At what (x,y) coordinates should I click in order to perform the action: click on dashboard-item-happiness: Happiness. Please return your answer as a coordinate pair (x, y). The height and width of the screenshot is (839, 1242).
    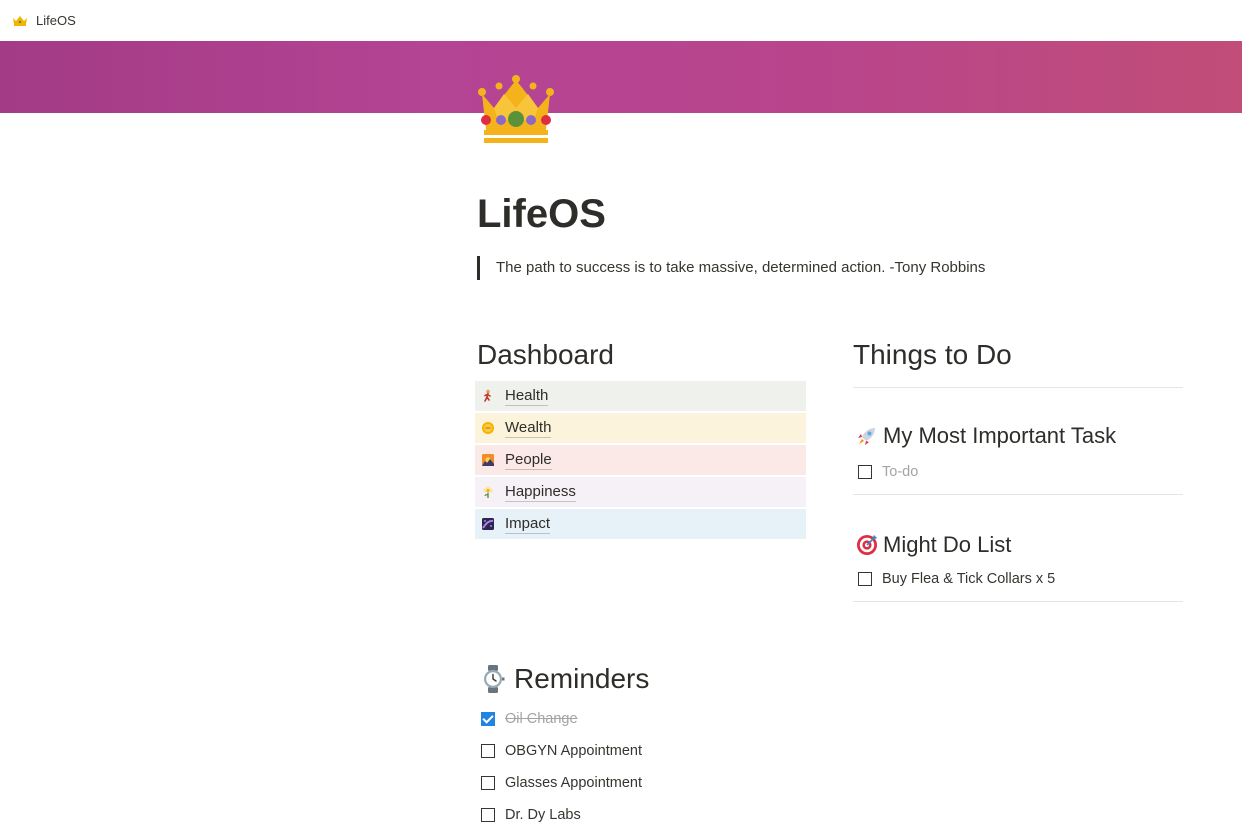
    Looking at the image, I should click on (640, 492).